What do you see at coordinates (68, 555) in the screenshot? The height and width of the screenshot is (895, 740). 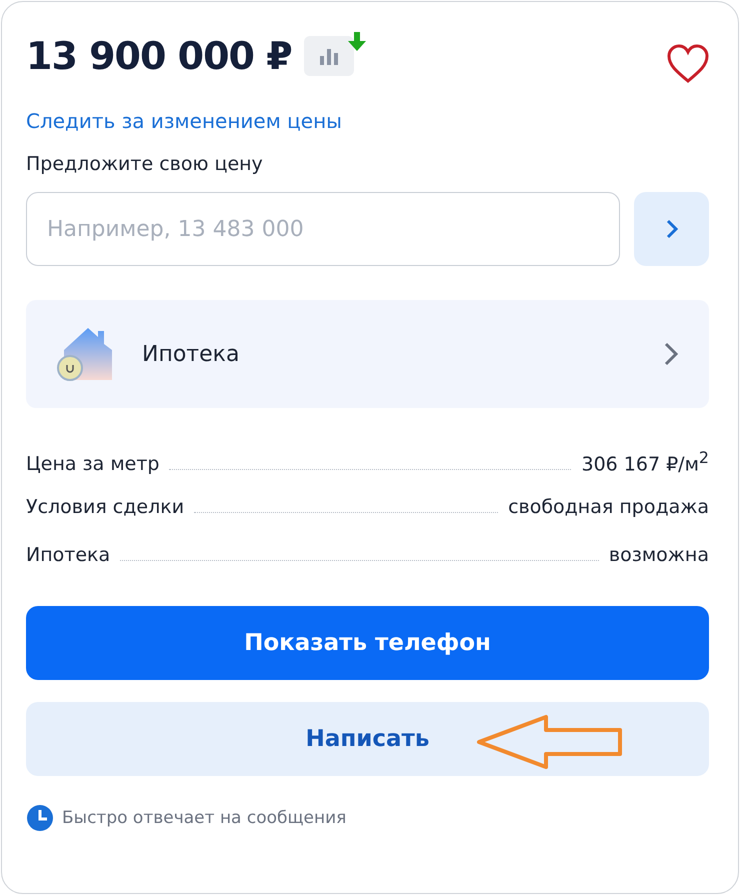 I see `detail-name: Ипотека` at bounding box center [68, 555].